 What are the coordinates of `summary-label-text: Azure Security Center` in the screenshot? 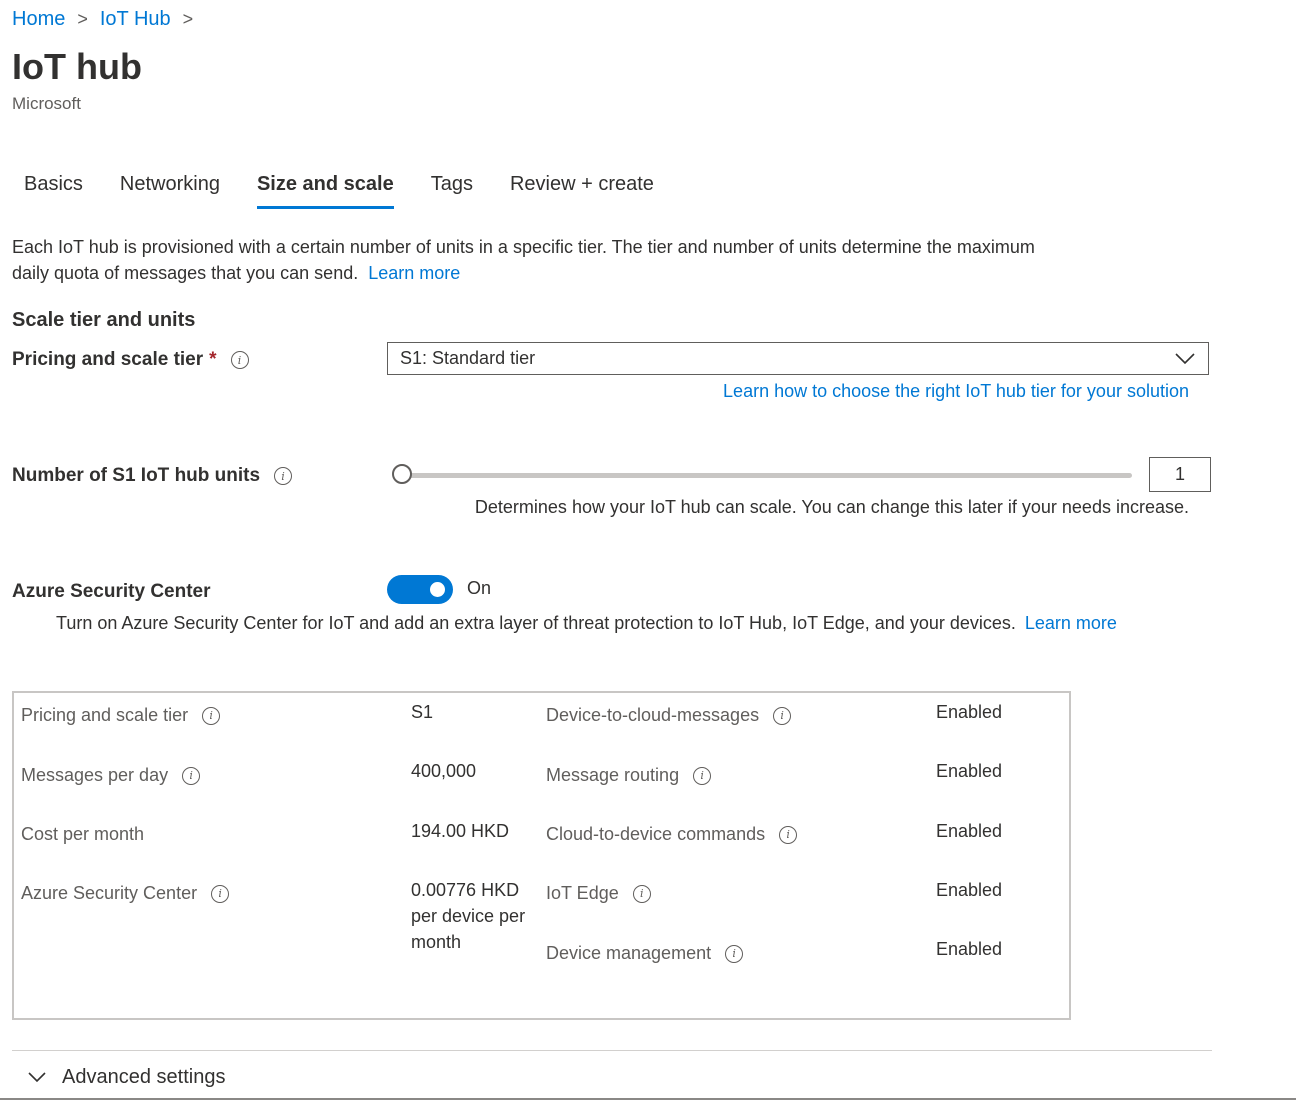 It's located at (109, 893).